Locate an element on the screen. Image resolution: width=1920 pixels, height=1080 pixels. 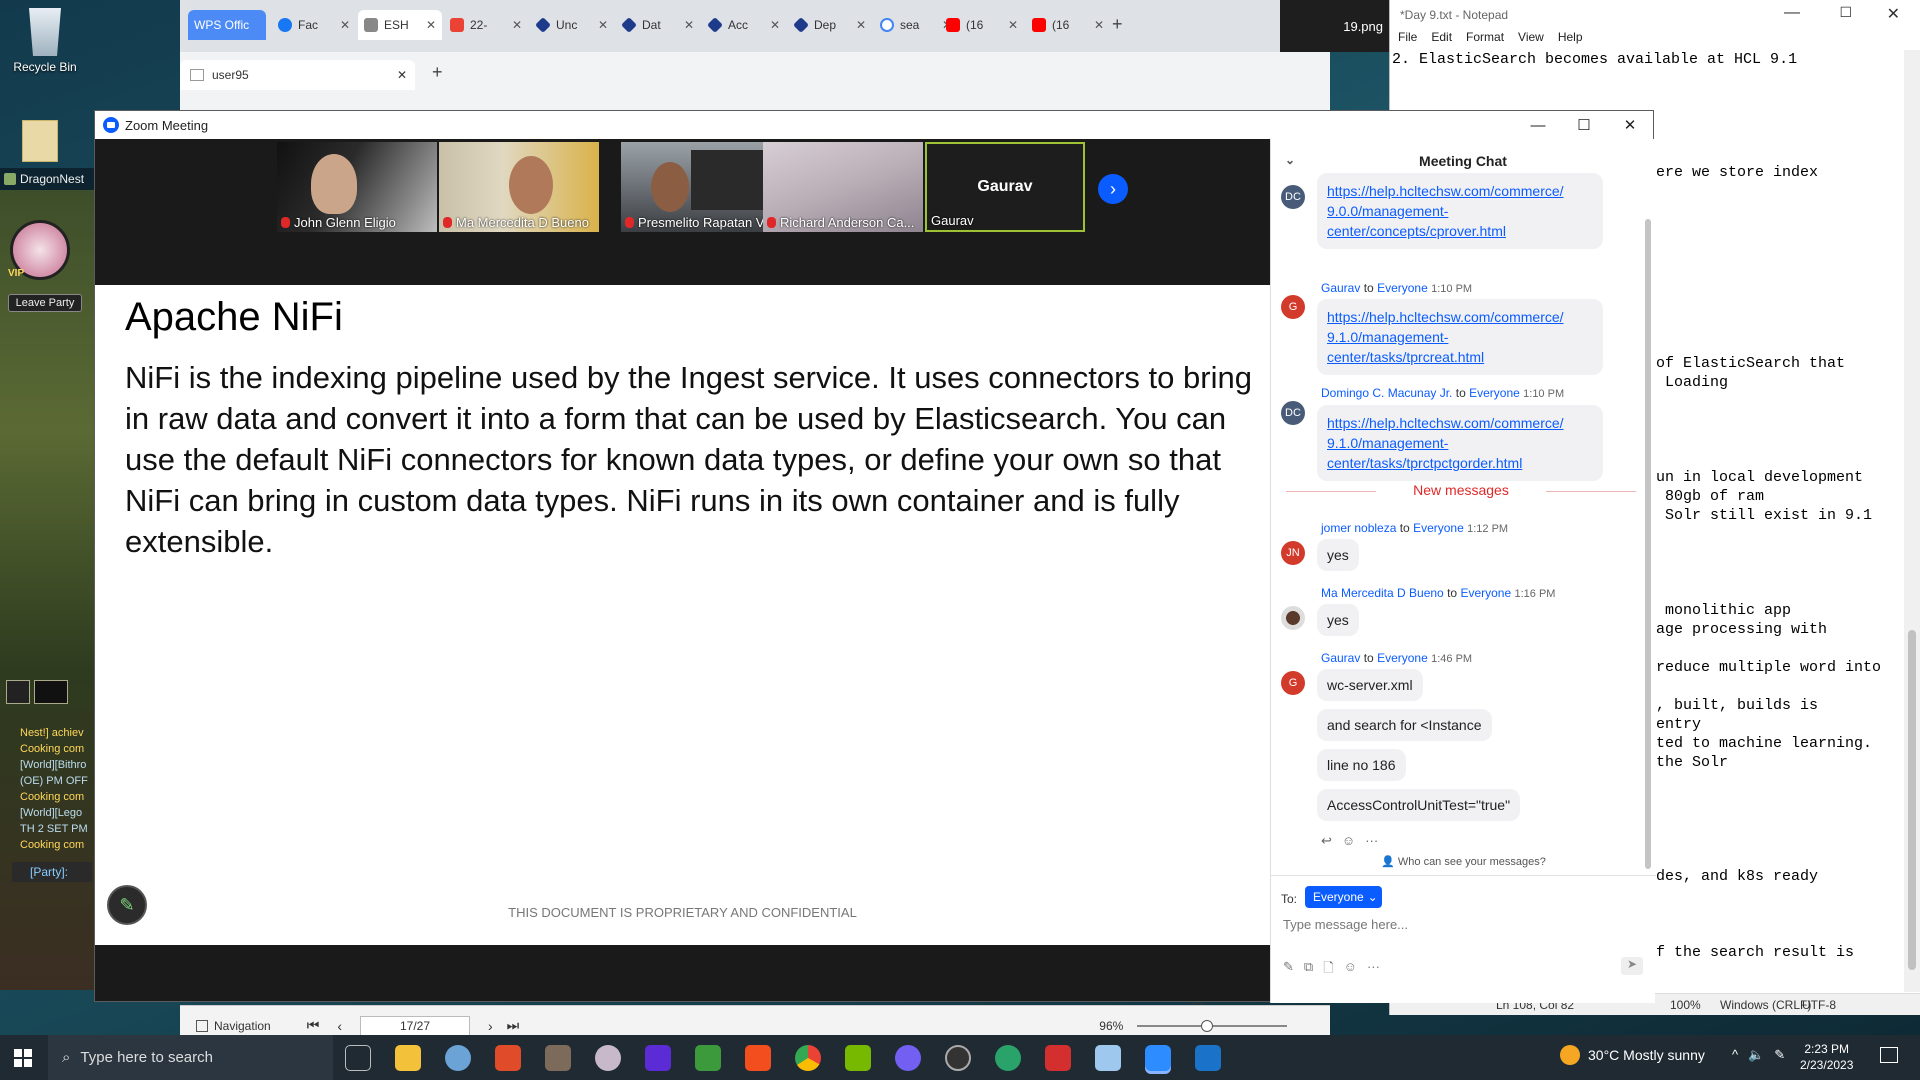
first-page-icon: ⏮ is located at coordinates (313, 1025).